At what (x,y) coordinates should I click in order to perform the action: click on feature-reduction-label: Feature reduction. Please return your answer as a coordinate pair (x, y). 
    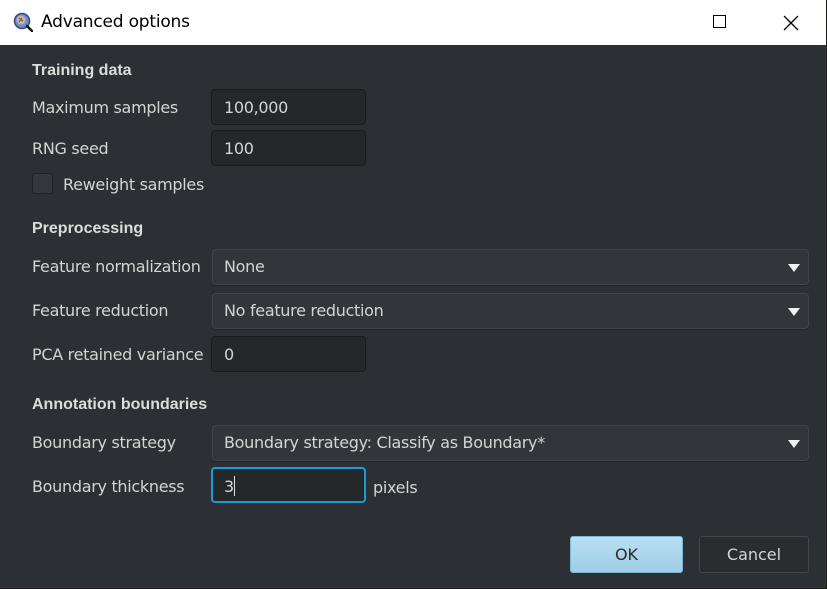
    Looking at the image, I should click on (100, 310).